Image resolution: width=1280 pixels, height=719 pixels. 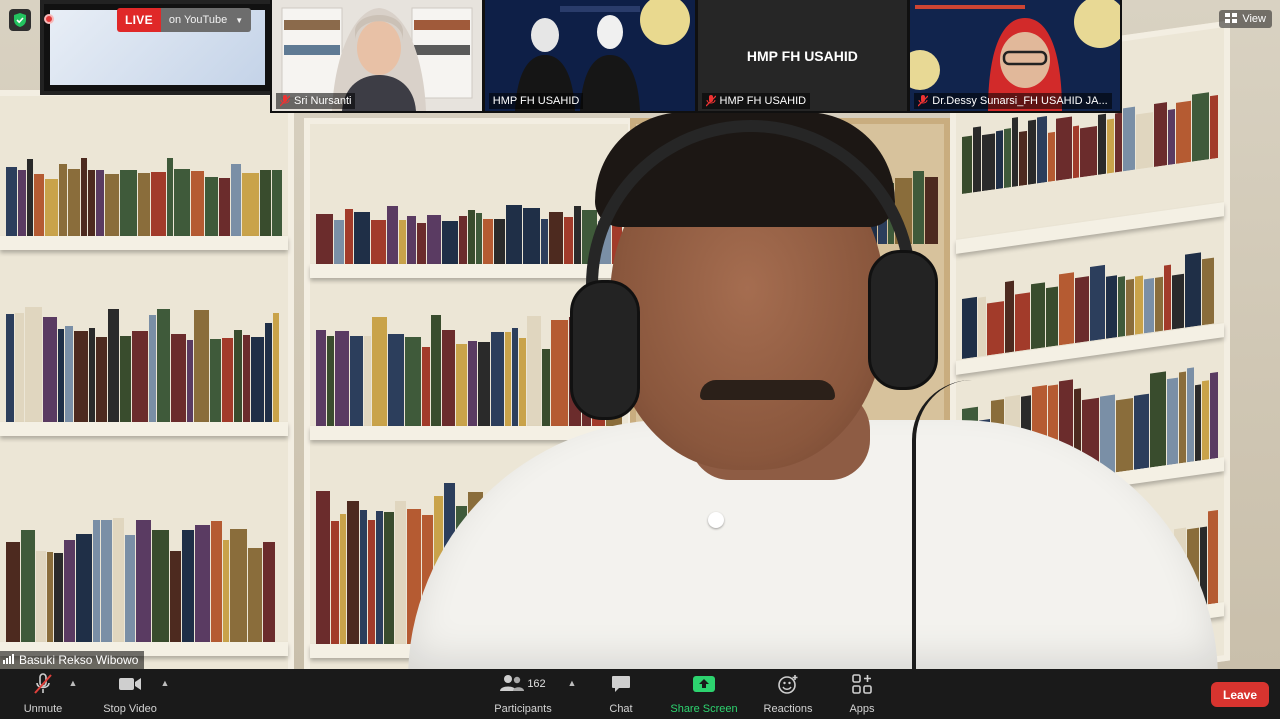 What do you see at coordinates (43, 709) in the screenshot?
I see `unmute-label: Unmute` at bounding box center [43, 709].